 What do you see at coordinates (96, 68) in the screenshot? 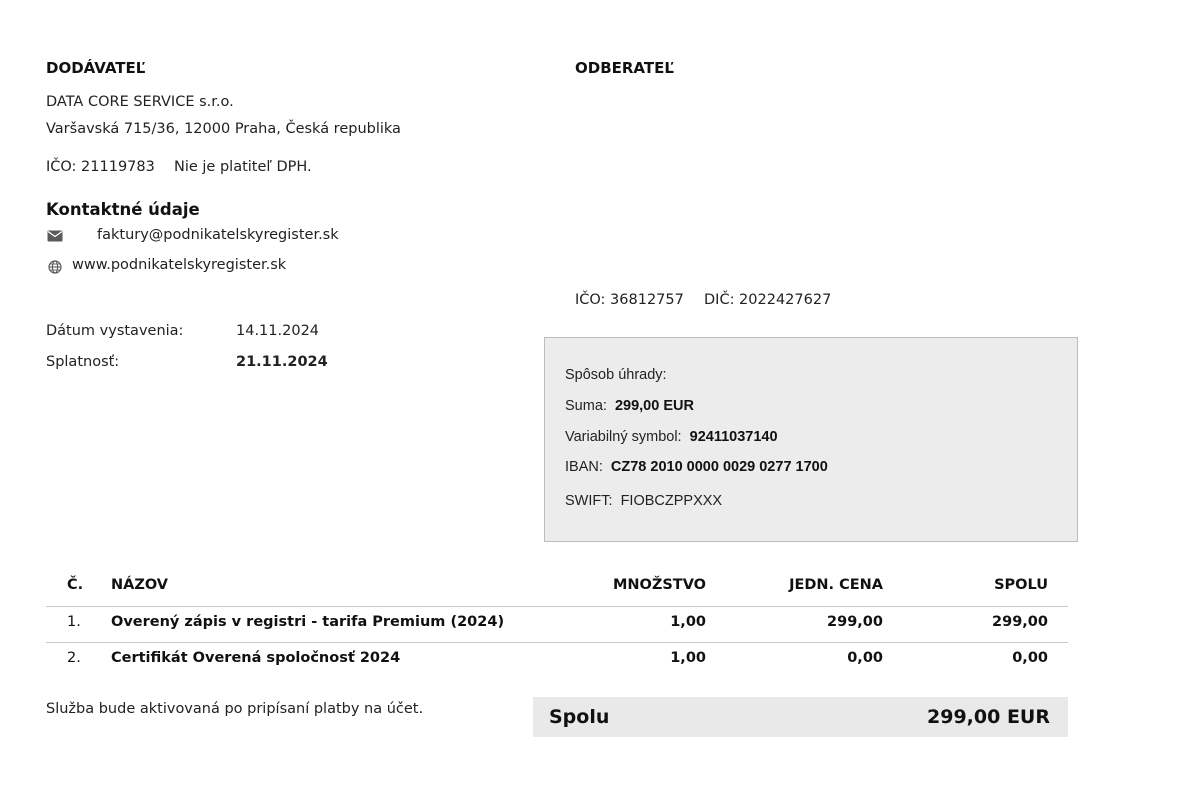
I see `supplier-heading: DODÁVATEĽ` at bounding box center [96, 68].